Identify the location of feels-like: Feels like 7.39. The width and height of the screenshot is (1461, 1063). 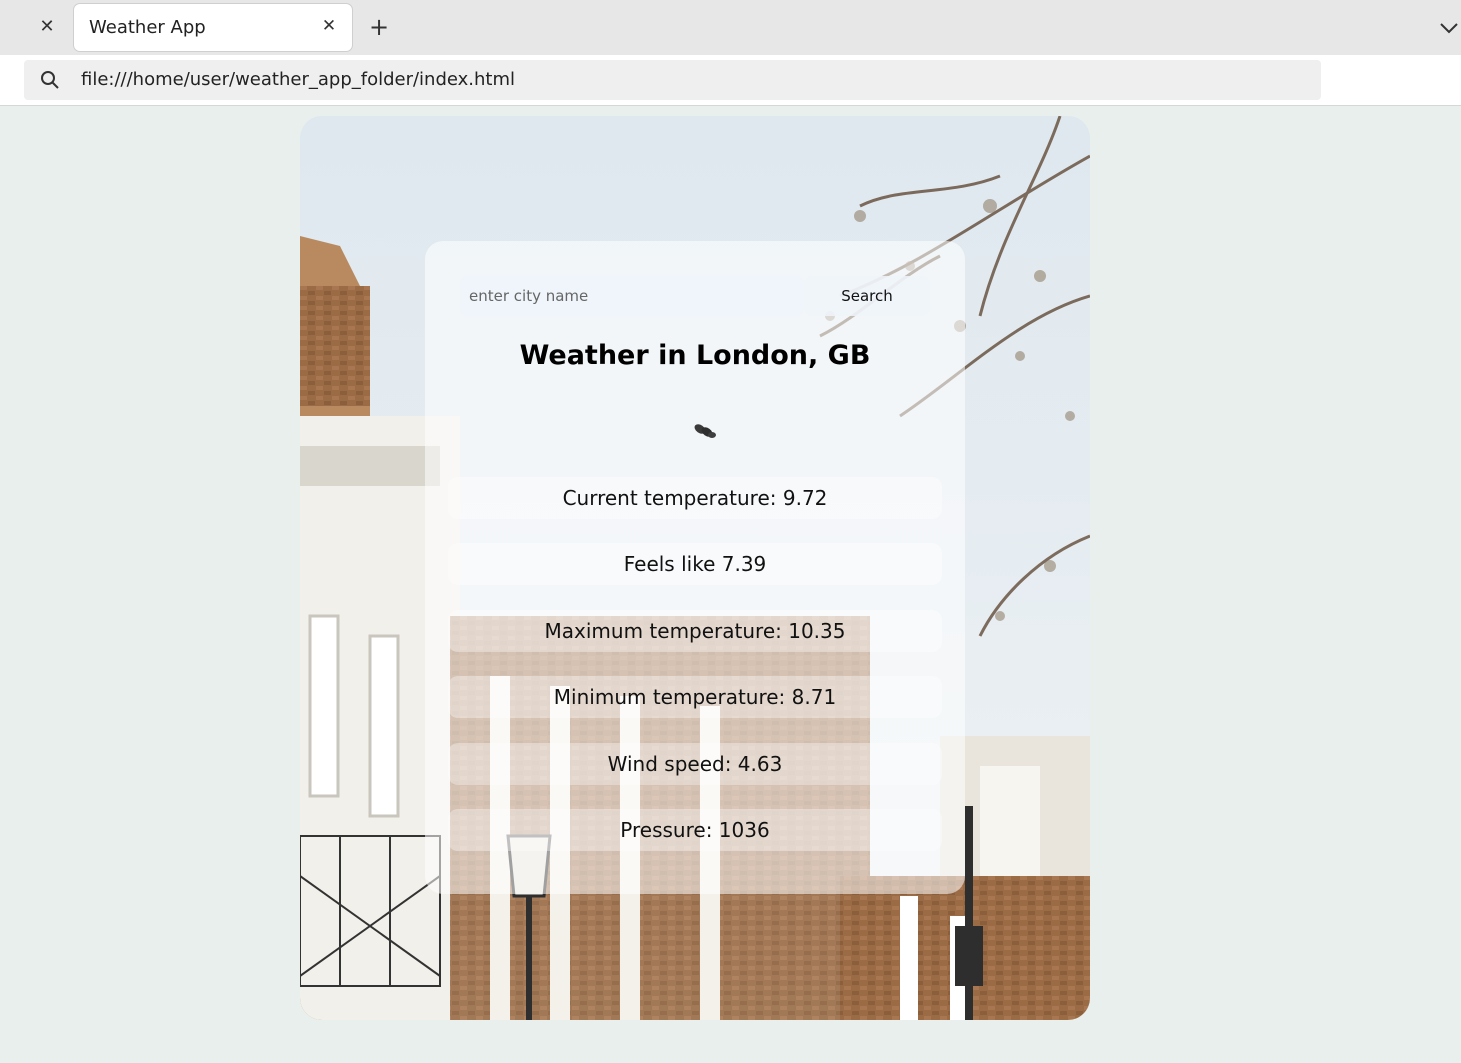
(695, 564).